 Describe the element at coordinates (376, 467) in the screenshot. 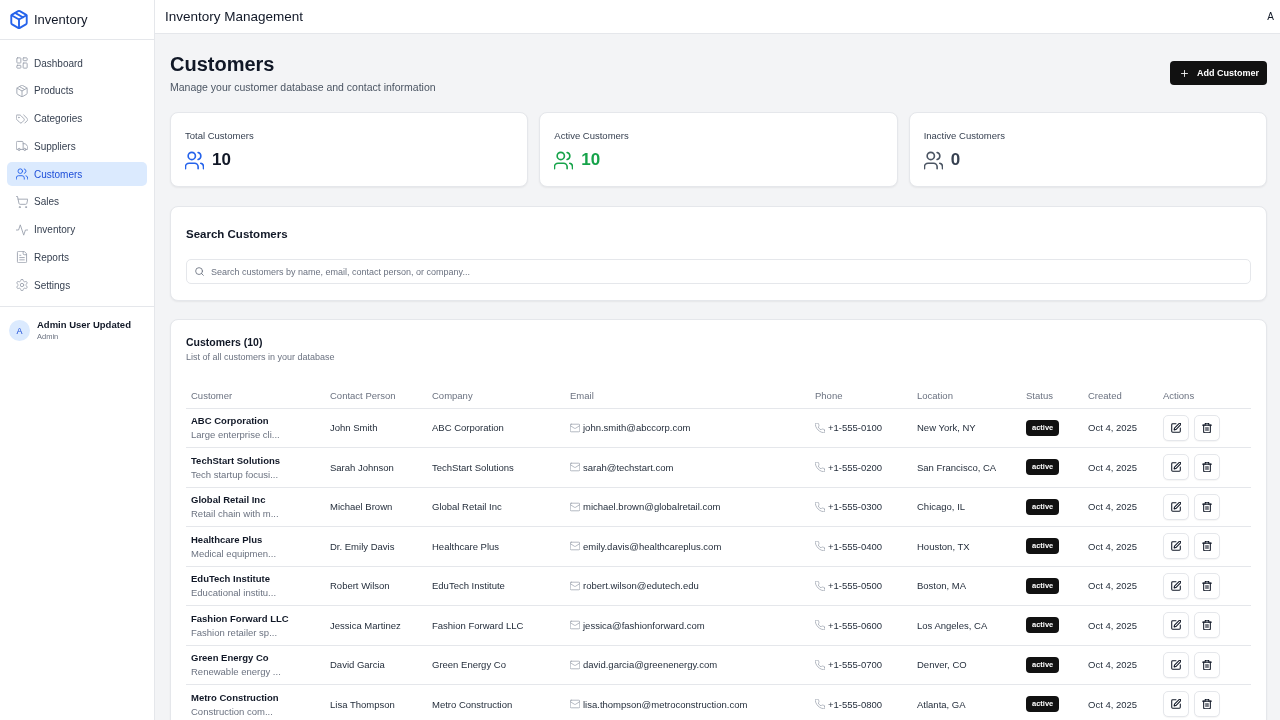

I see `table-cell: Sarah Johnson` at that location.